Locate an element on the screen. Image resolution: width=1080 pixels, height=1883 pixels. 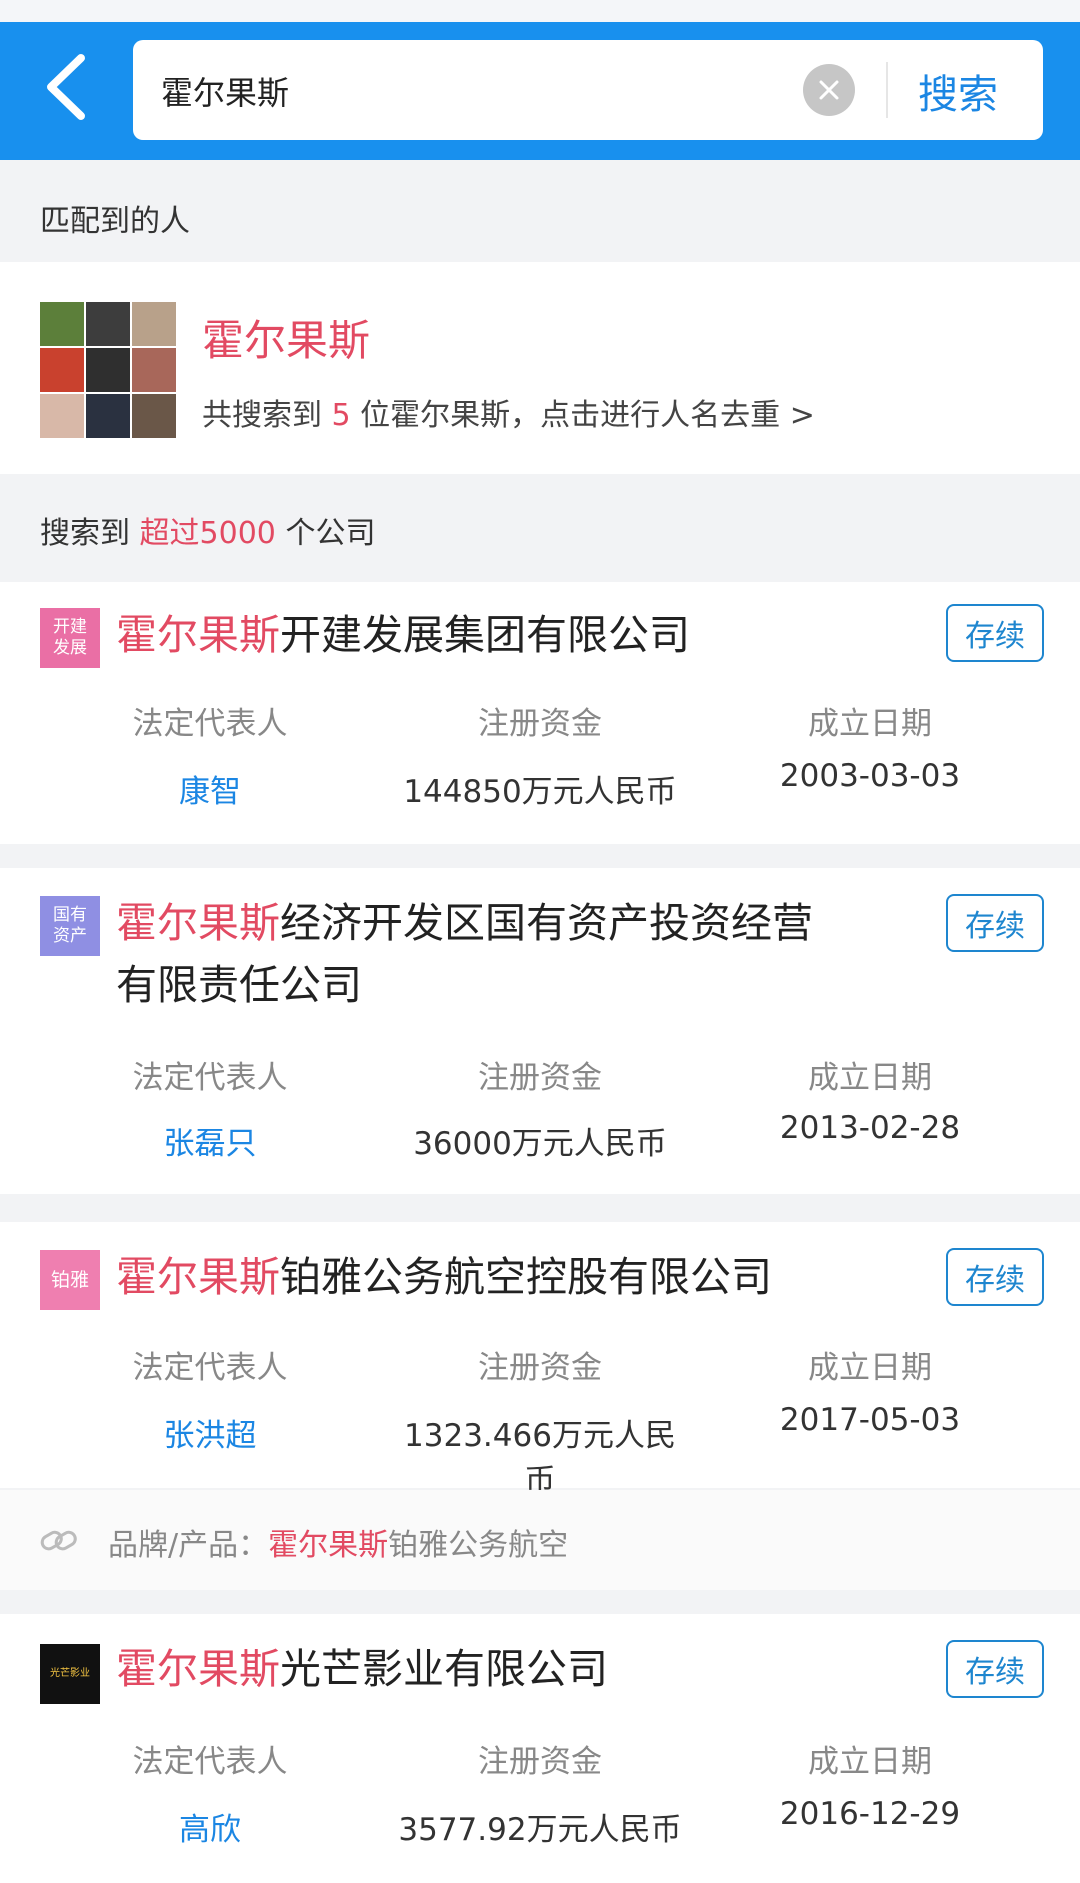
company-name: 霍尔果斯光芒影业有限公司 is located at coordinates (466, 1669).